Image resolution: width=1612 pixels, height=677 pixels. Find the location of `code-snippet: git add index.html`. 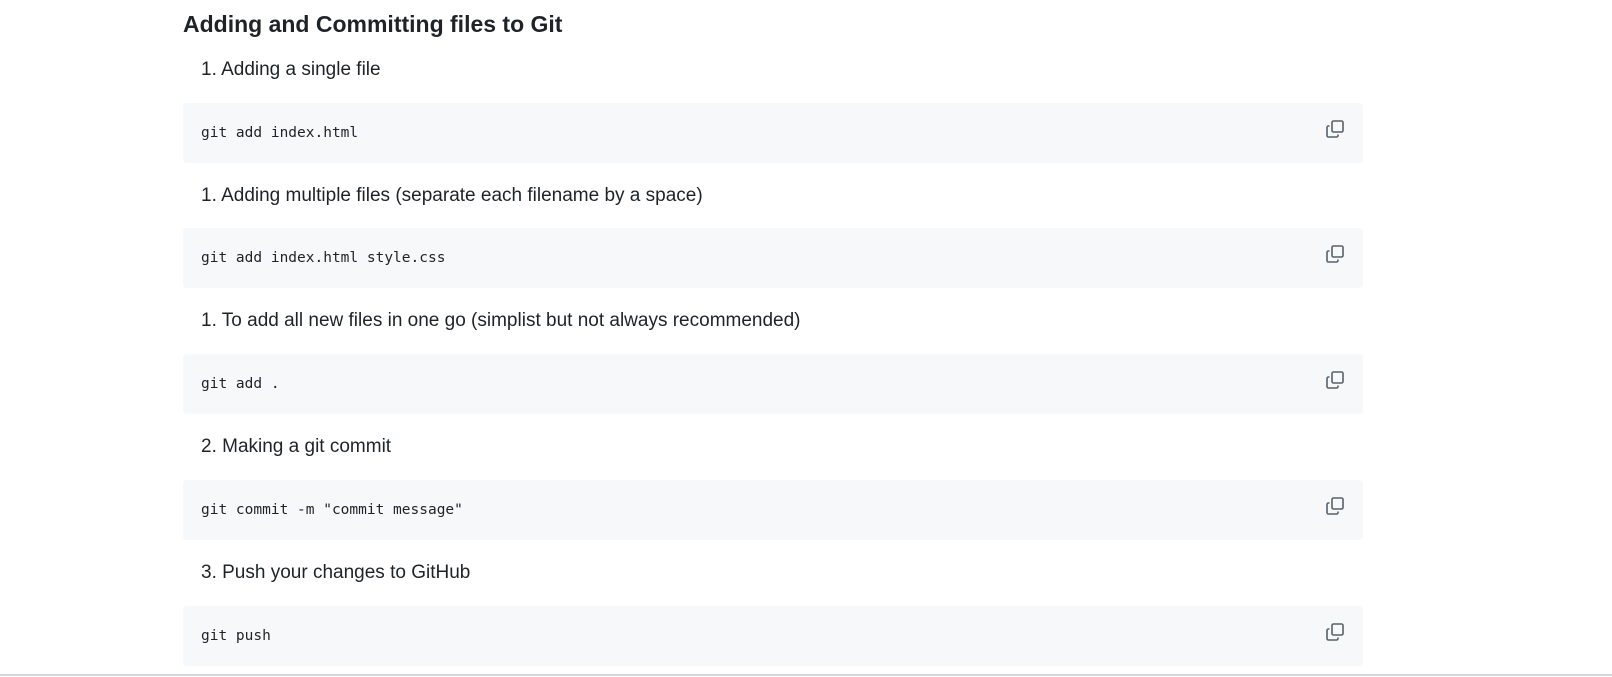

code-snippet: git add index.html is located at coordinates (279, 133).